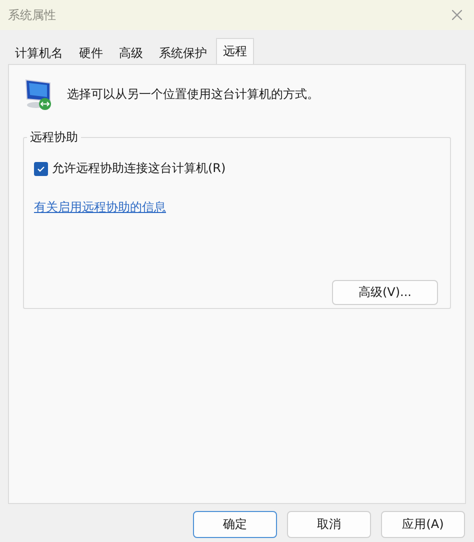  What do you see at coordinates (139, 168) in the screenshot?
I see `checkbox-label: 允许远程协助连接这台计算机(R)` at bounding box center [139, 168].